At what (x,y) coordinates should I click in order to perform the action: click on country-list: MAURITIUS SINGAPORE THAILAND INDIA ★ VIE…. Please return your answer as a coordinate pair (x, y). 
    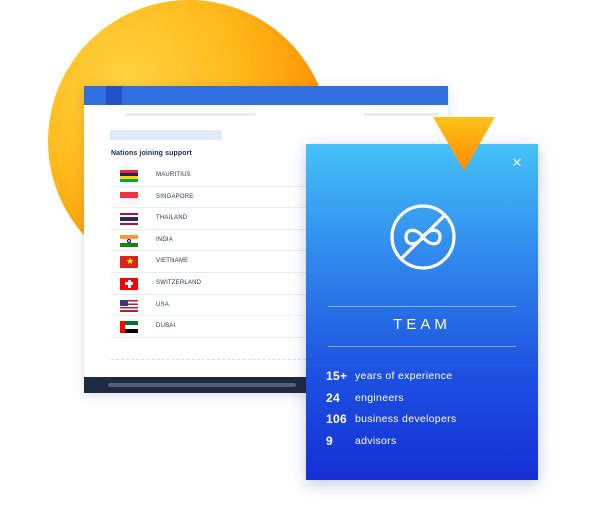
    Looking at the image, I should click on (211, 251).